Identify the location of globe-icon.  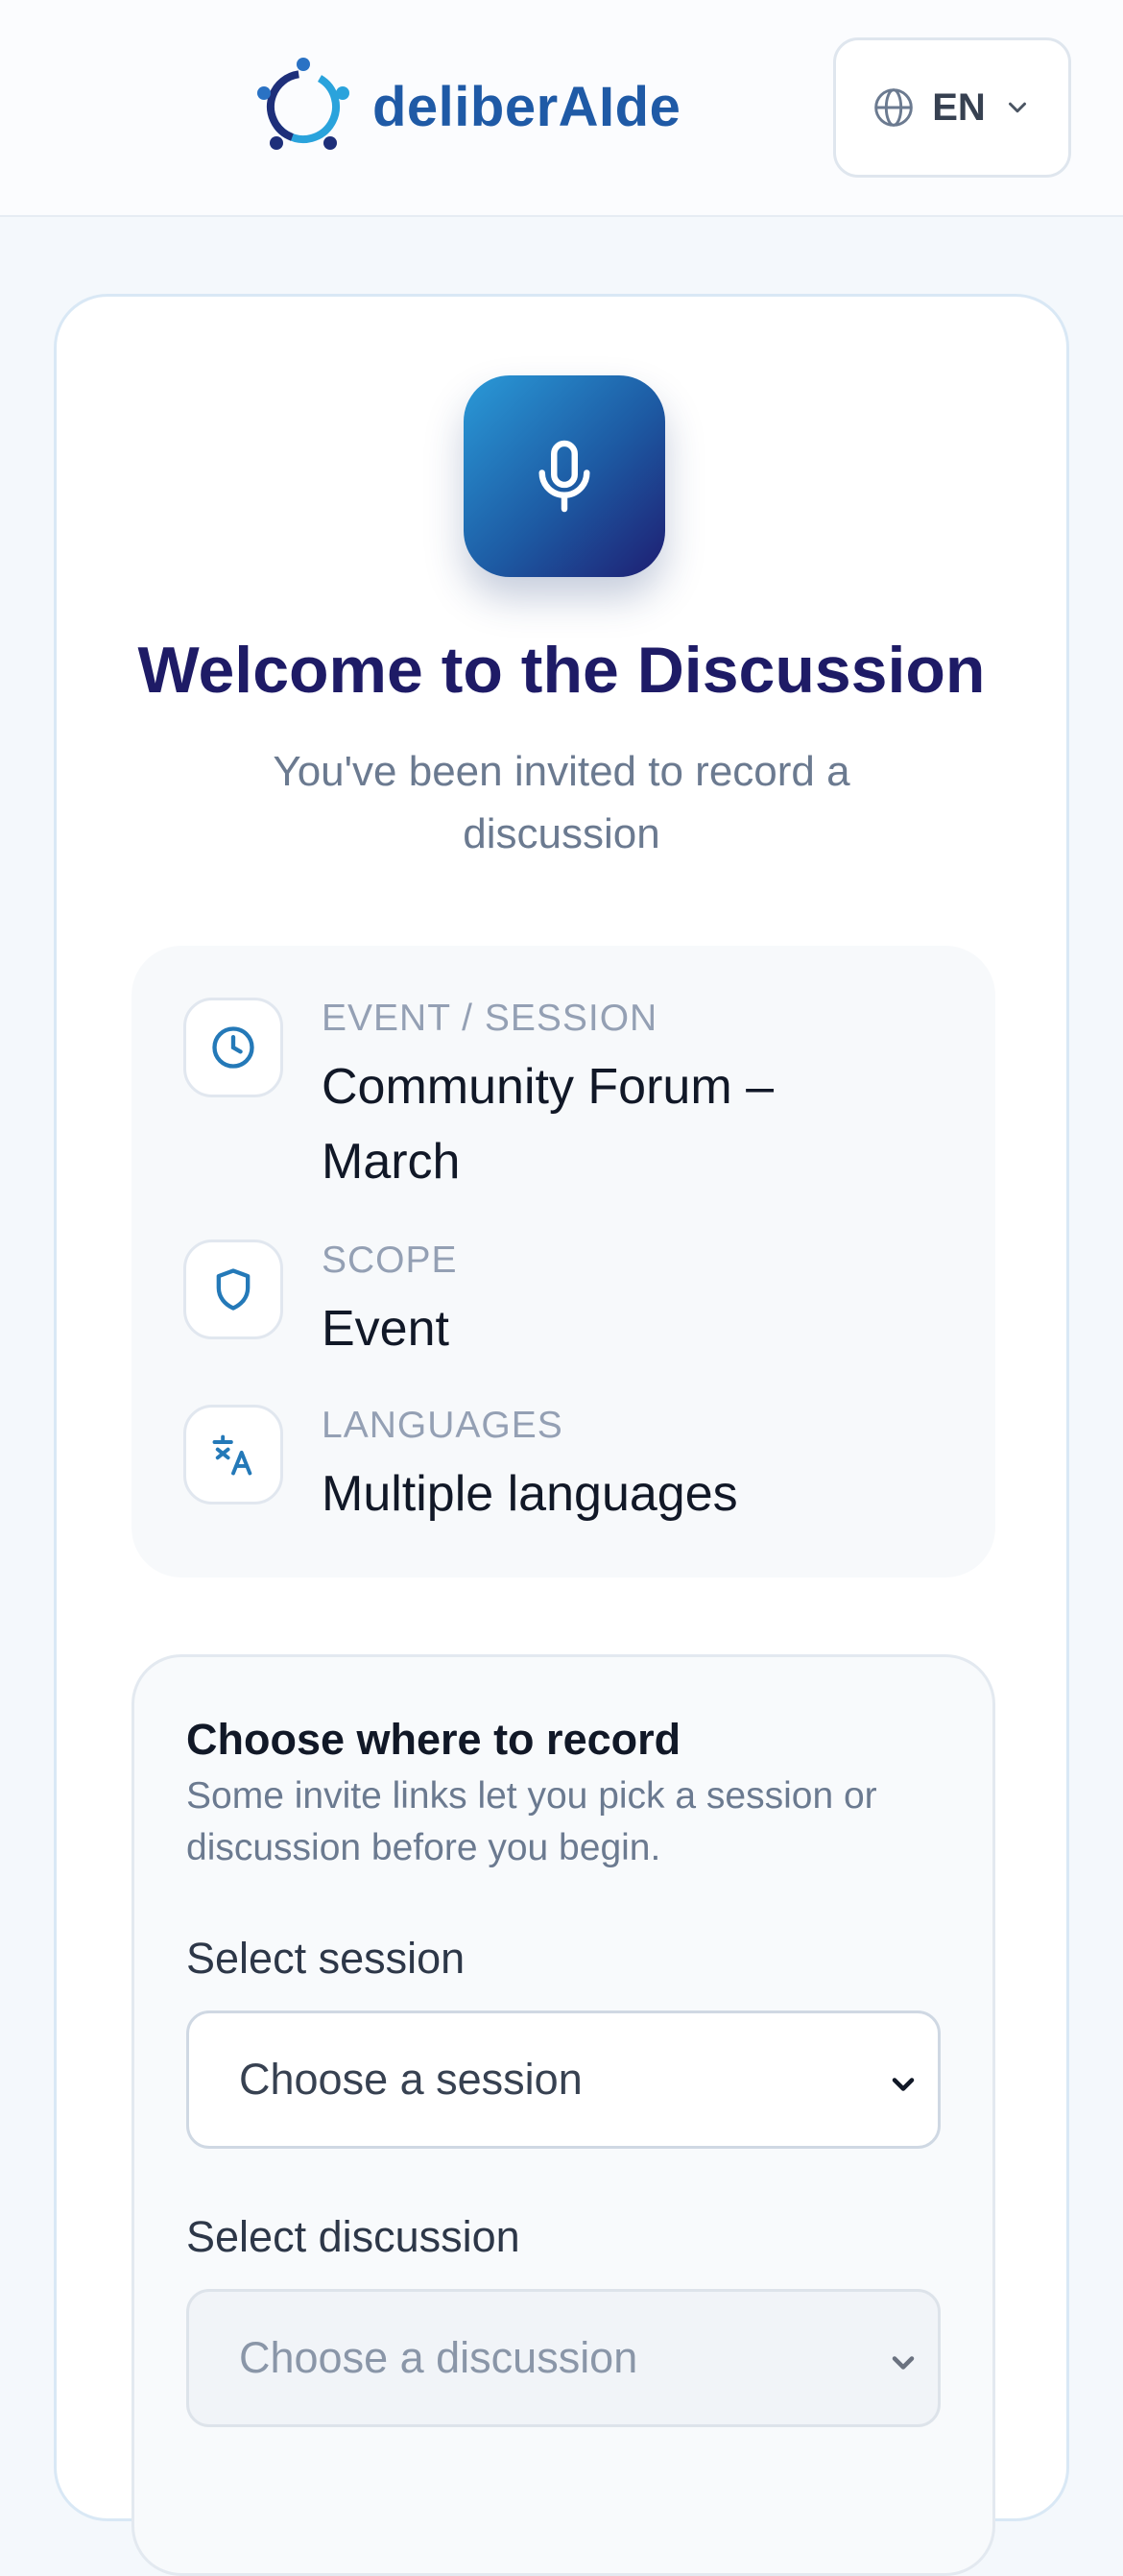
(894, 107).